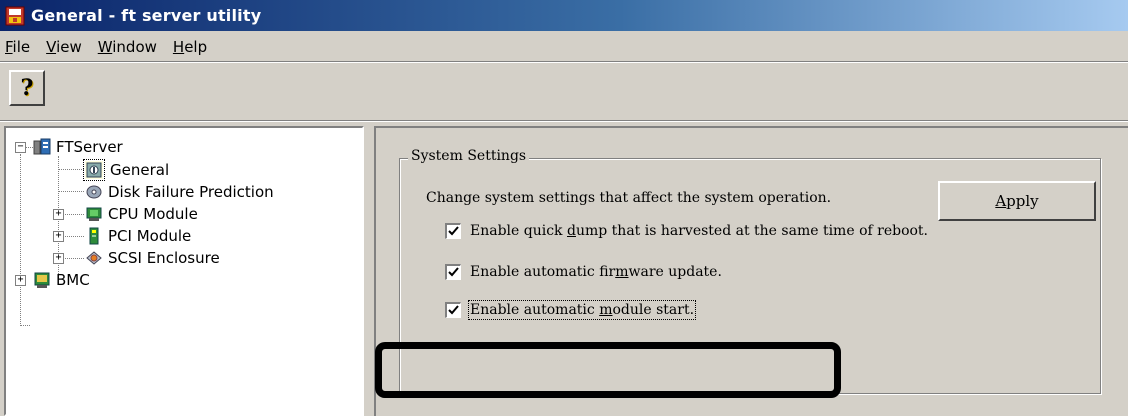 The width and height of the screenshot is (1128, 416). I want to click on tree-node-bmc: BMC, so click(61, 280).